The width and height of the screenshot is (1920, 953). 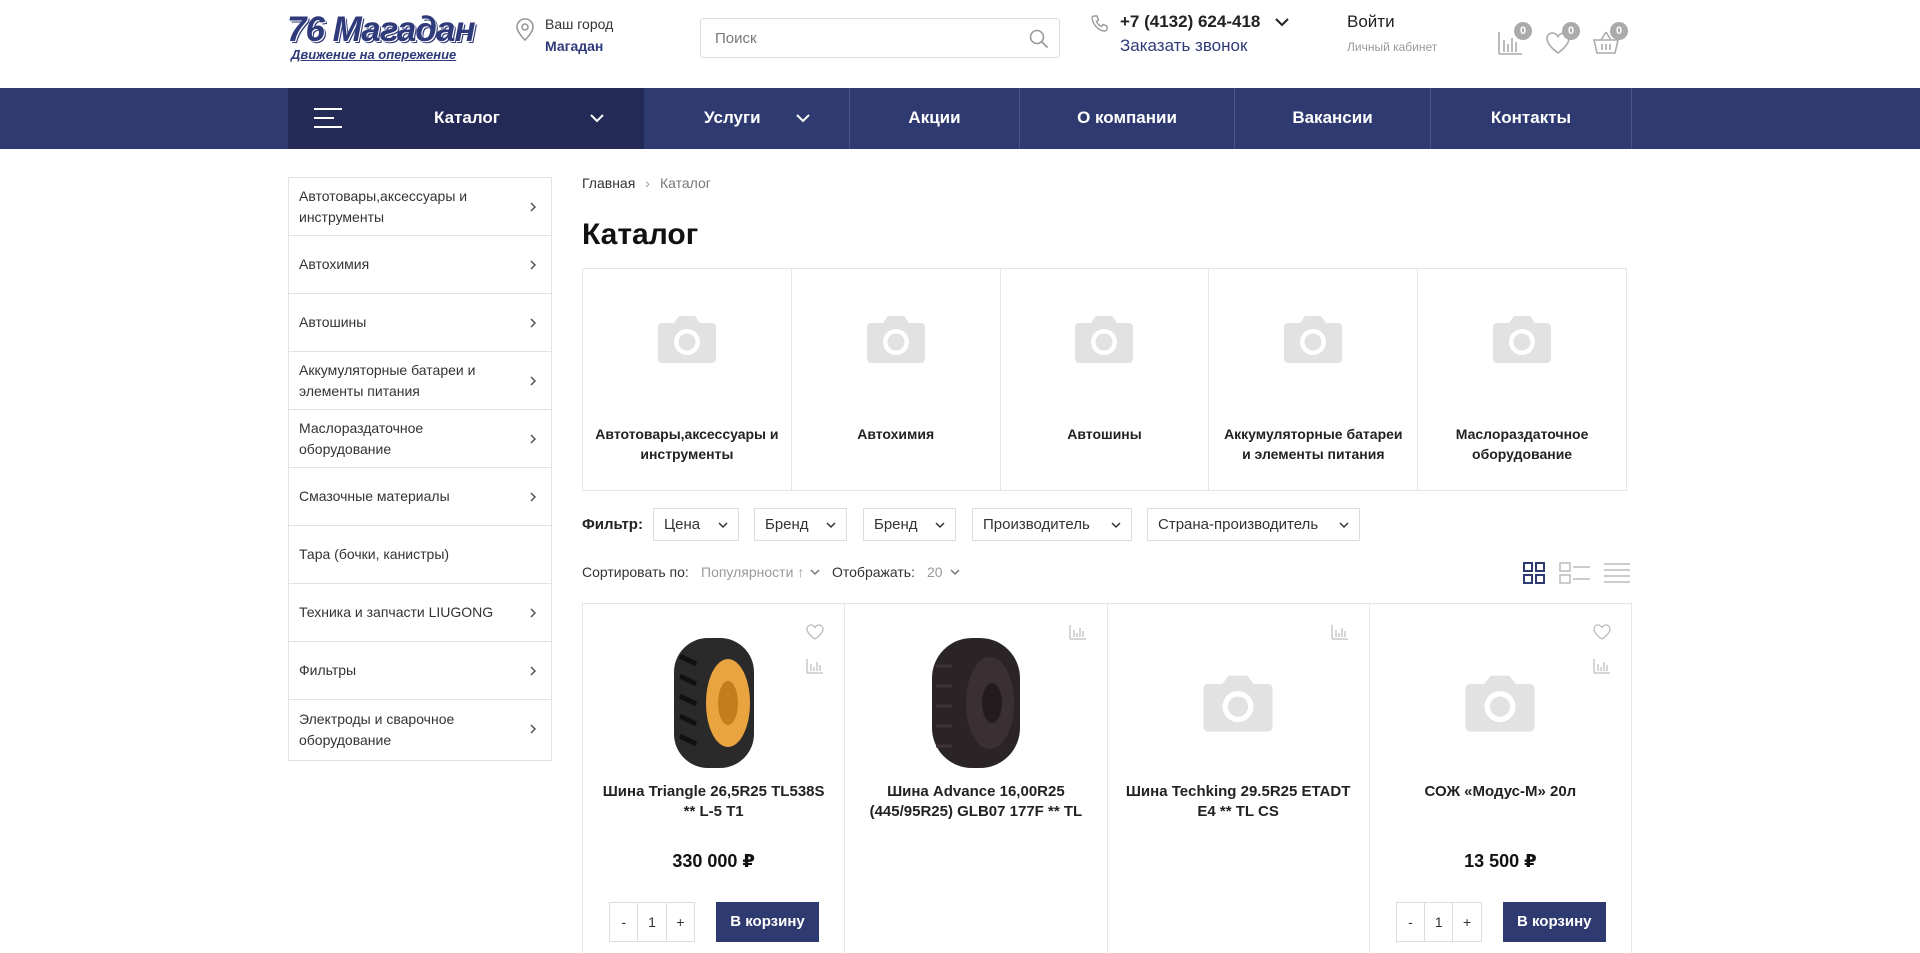 What do you see at coordinates (328, 670) in the screenshot?
I see `sidebar-item-label: Фильтры` at bounding box center [328, 670].